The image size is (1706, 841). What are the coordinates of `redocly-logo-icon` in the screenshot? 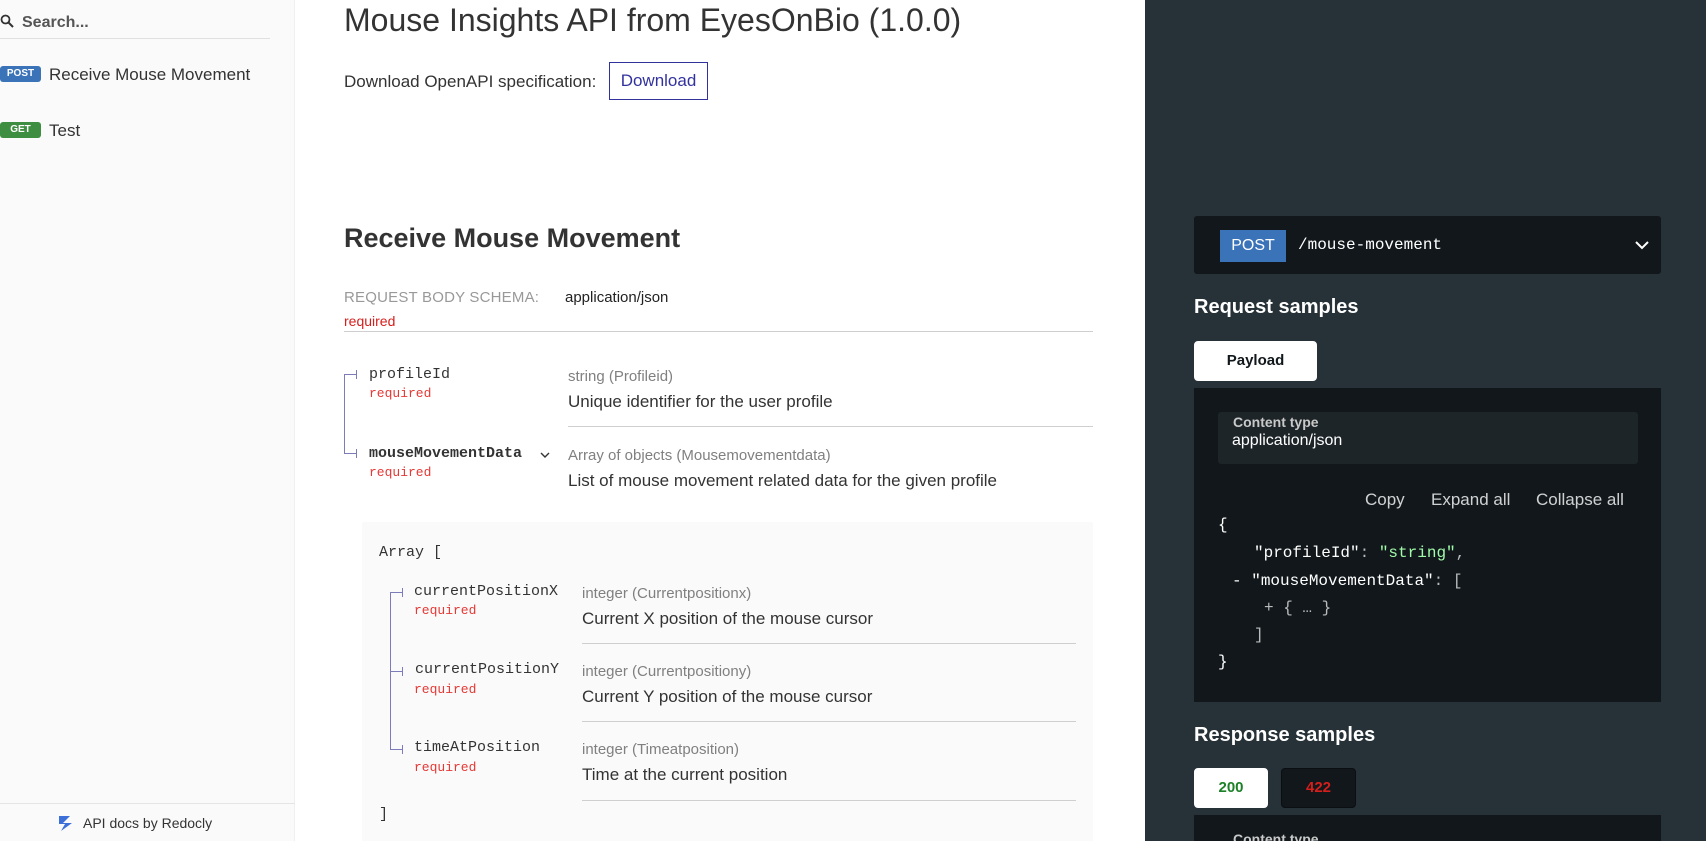 It's located at (65, 823).